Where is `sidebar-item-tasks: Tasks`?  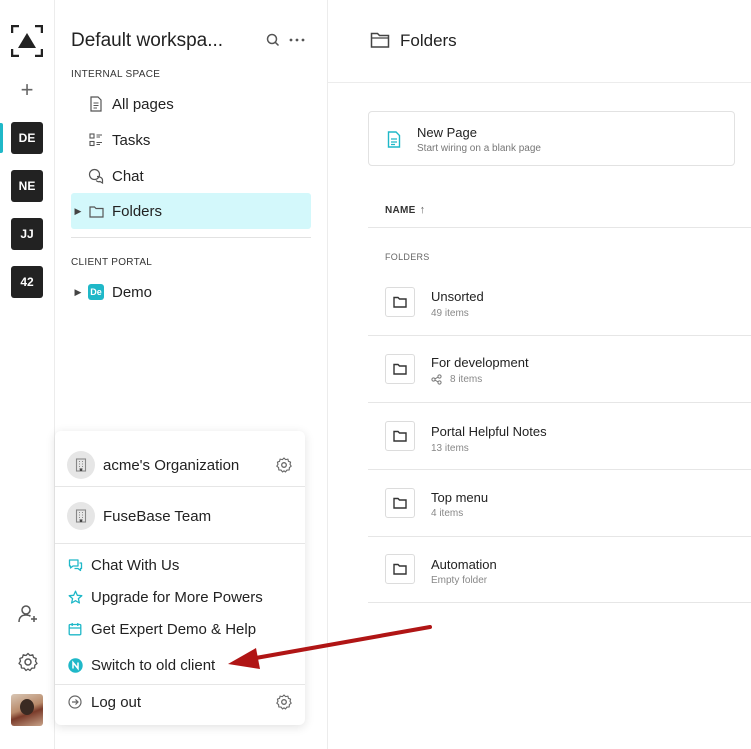
sidebar-item-tasks: Tasks is located at coordinates (191, 140).